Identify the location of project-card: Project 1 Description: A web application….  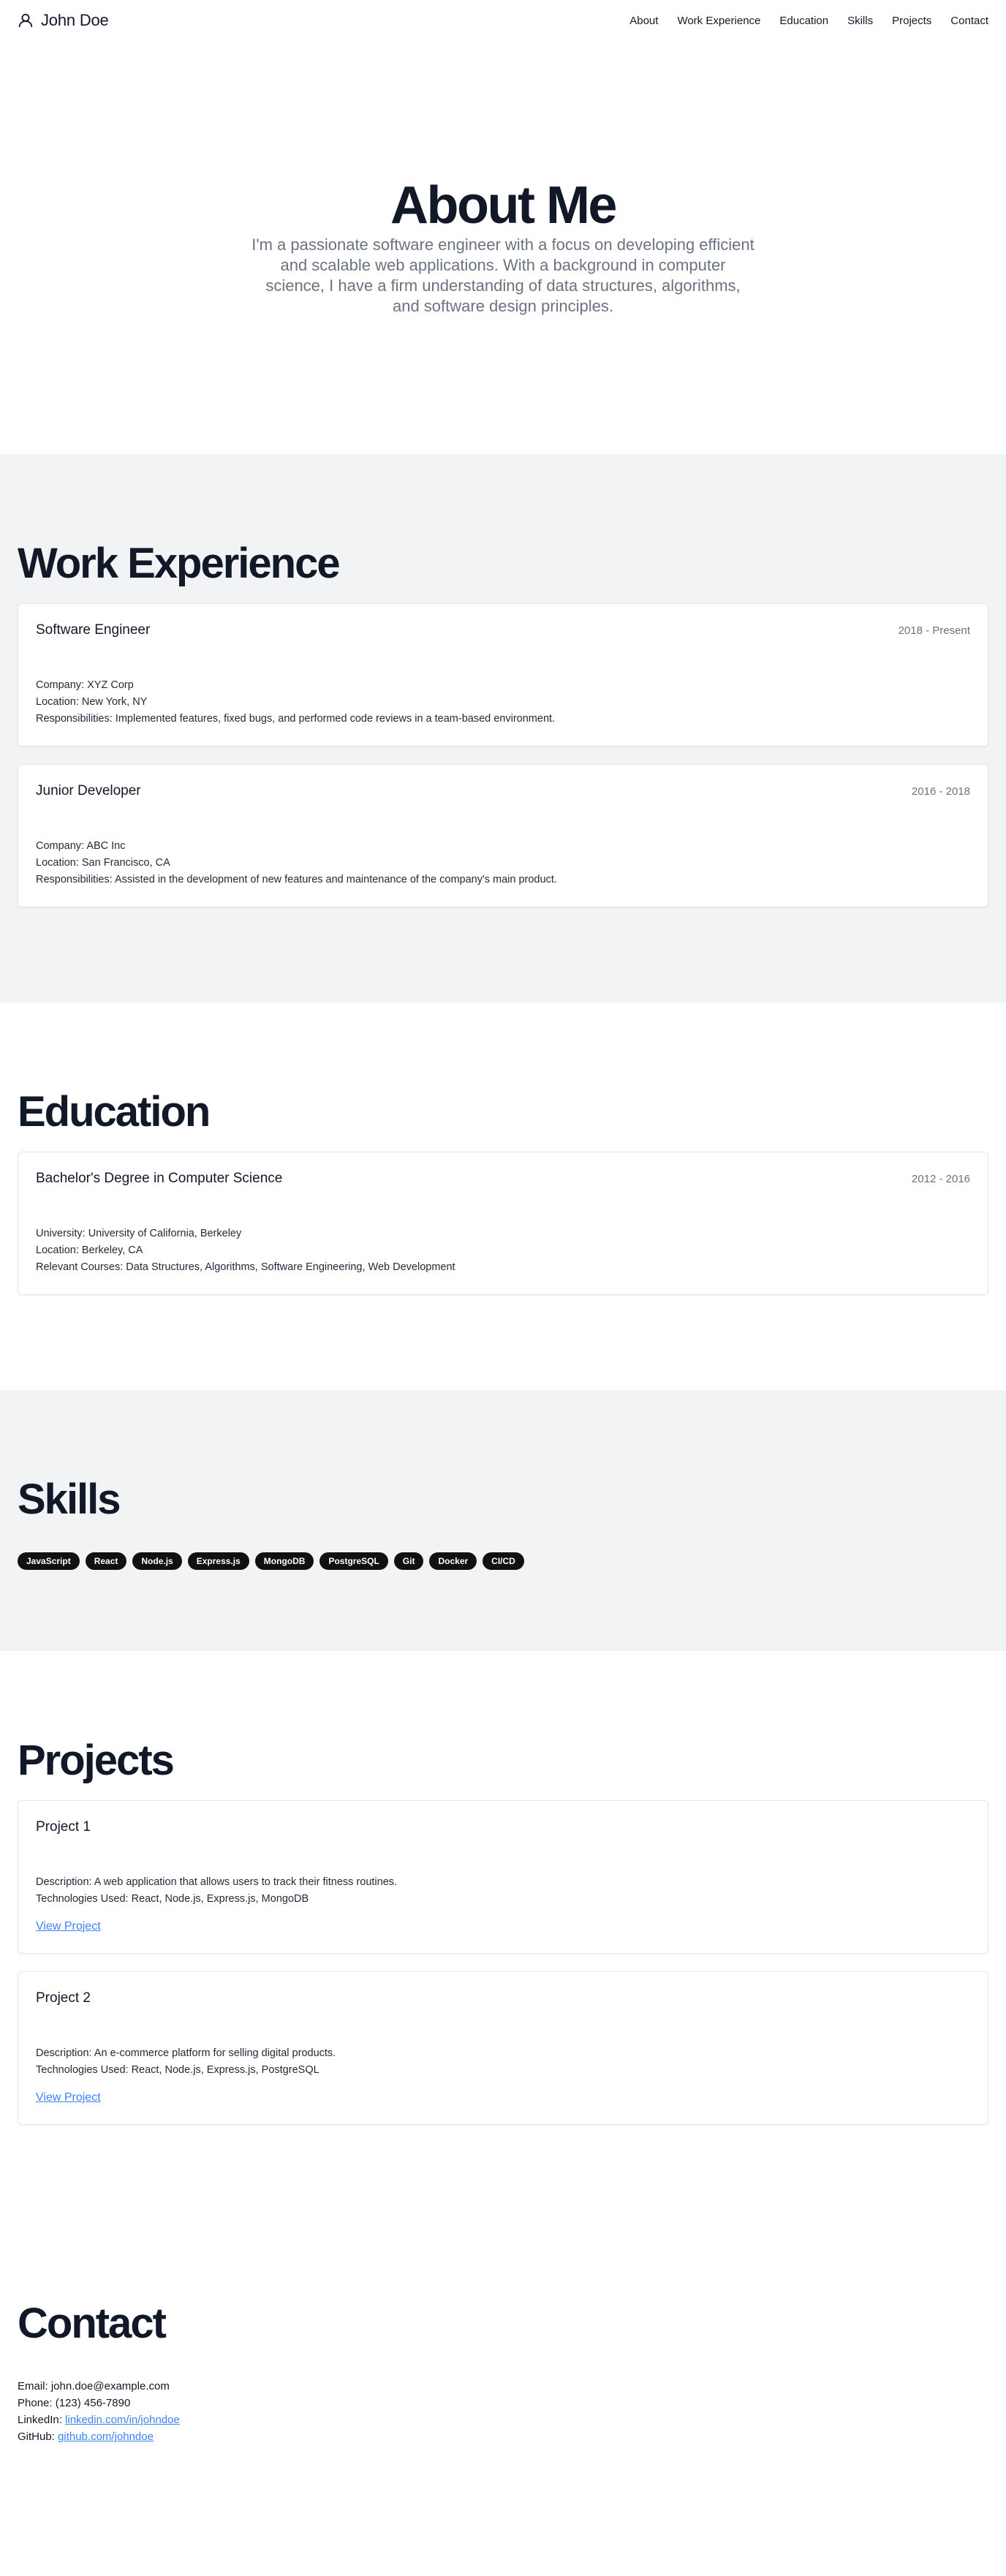
(503, 1877).